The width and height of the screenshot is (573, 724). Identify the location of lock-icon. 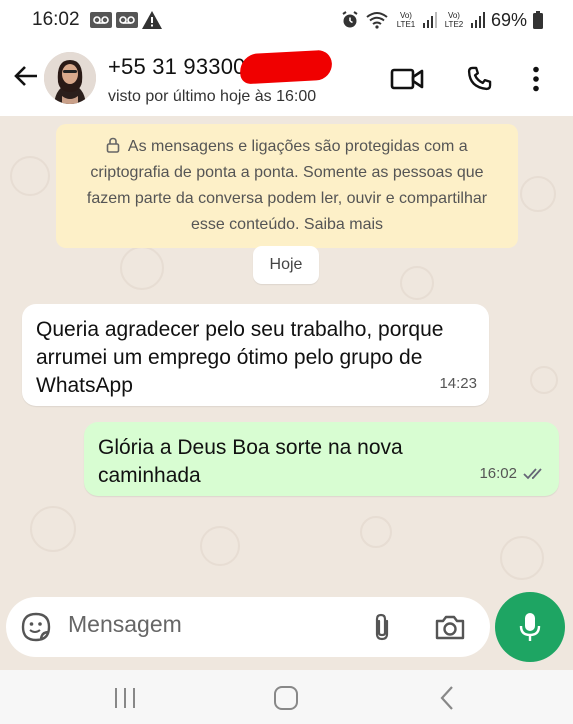
(113, 145).